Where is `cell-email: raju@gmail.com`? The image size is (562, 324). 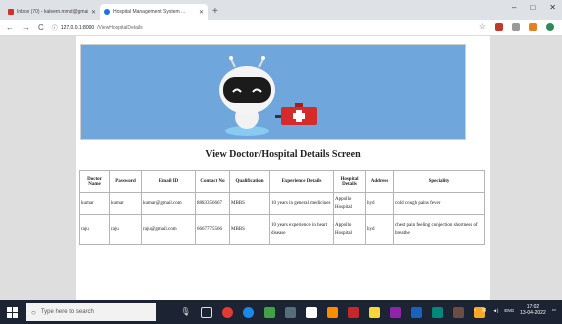
cell-email: raju@gmail.com is located at coordinates (168, 229).